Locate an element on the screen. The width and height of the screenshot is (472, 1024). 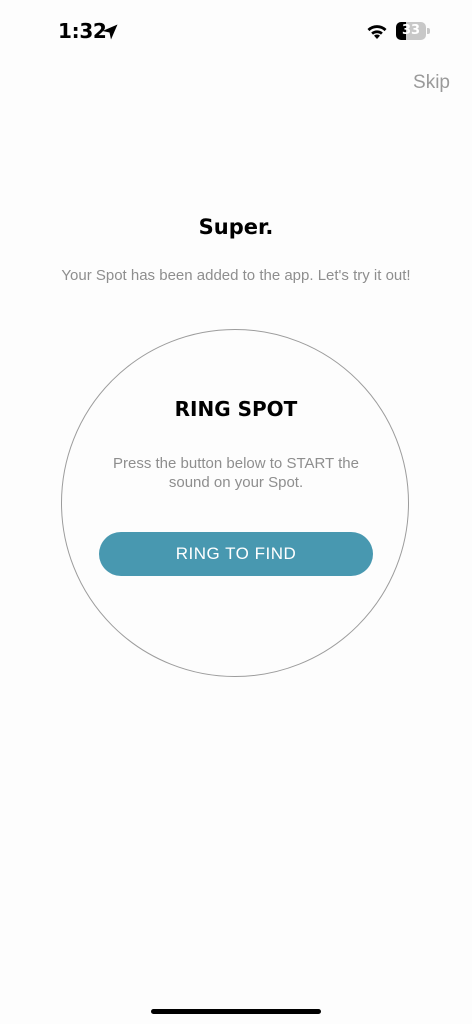
ring-spot-title: RING SPOT is located at coordinates (236, 409).